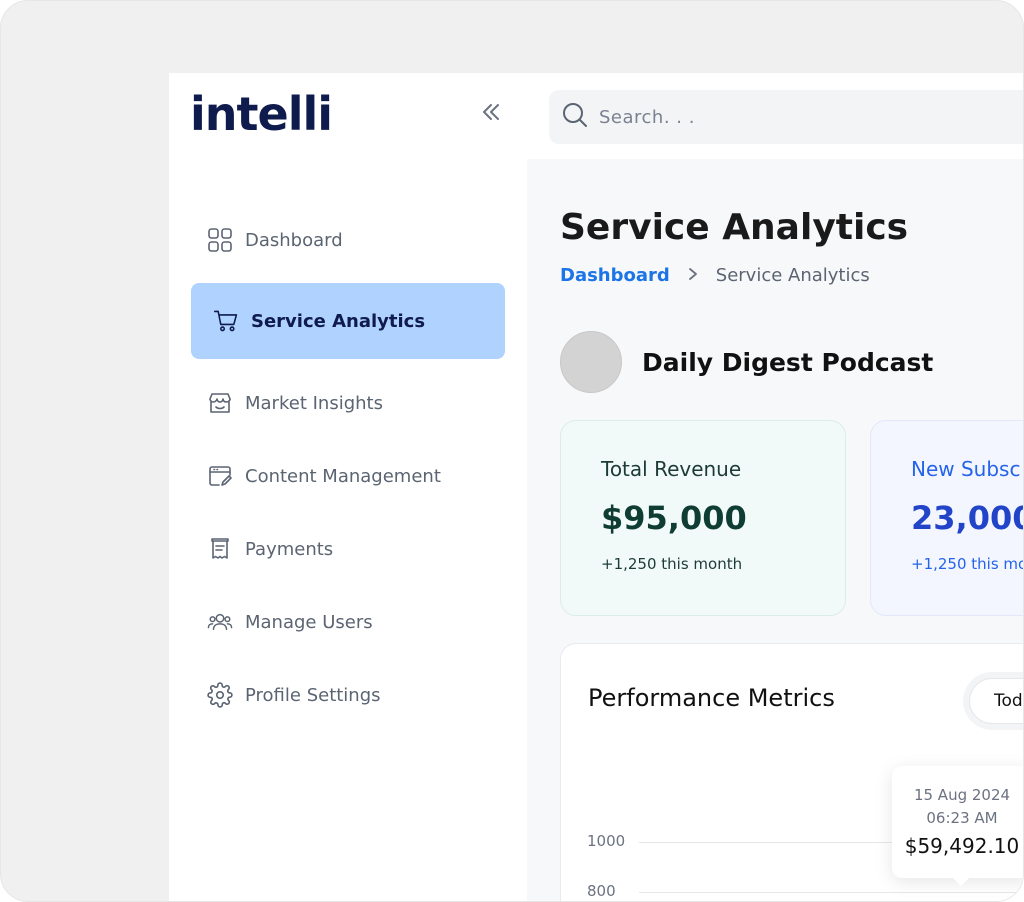  Describe the element at coordinates (693, 275) in the screenshot. I see `chevron-right-icon` at that location.